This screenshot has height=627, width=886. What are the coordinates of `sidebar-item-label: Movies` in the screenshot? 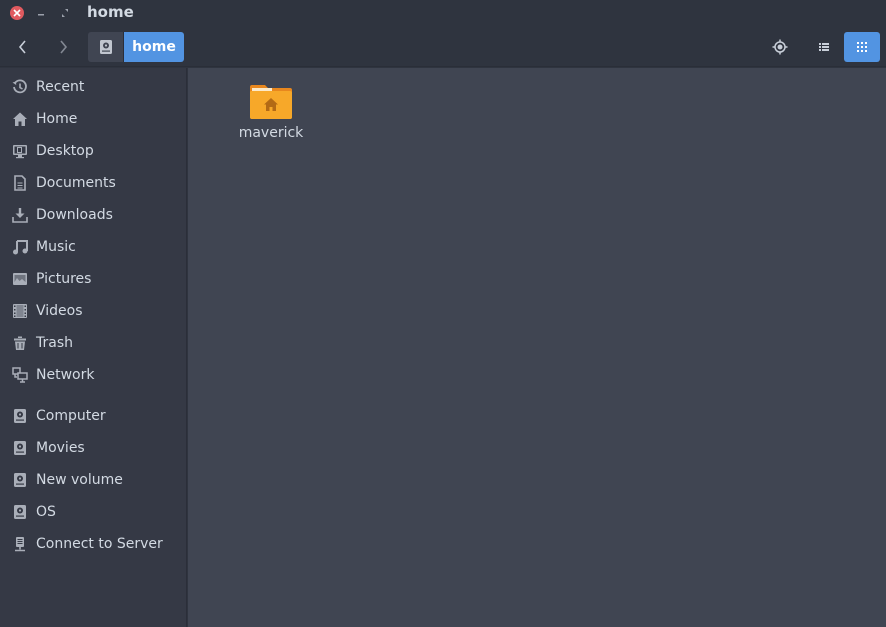 It's located at (60, 448).